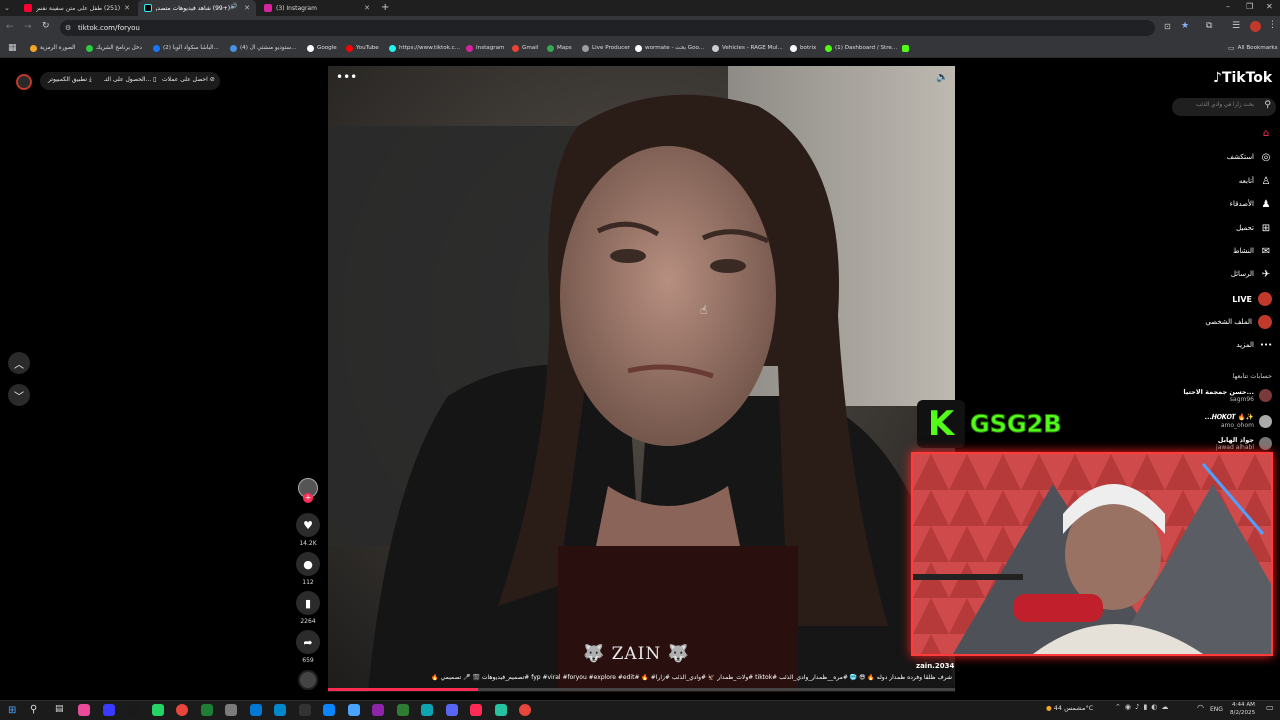 The height and width of the screenshot is (720, 1280). Describe the element at coordinates (1227, 395) in the screenshot. I see `following-account: حسن جمجمة الاحتيا... sagm96` at that location.